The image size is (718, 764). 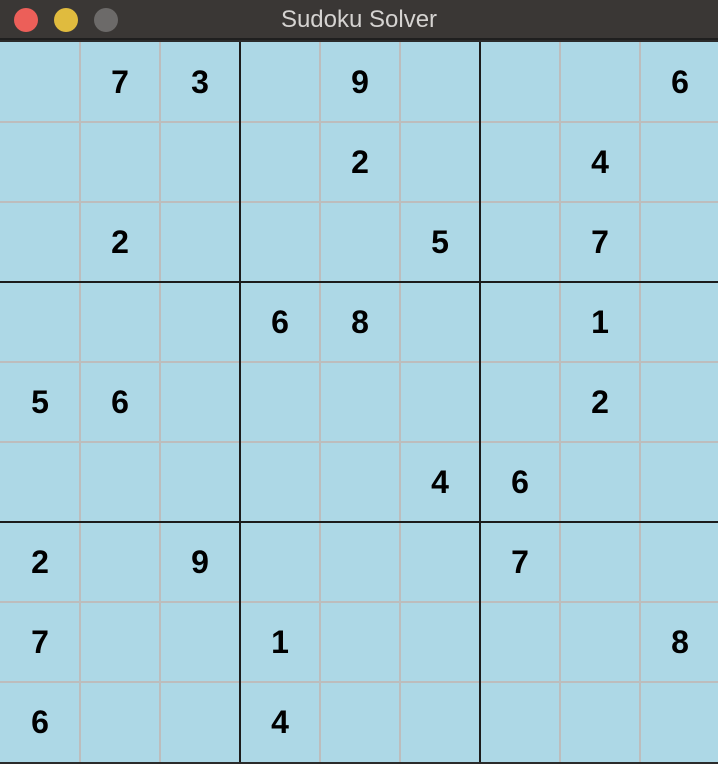 What do you see at coordinates (200, 82) in the screenshot?
I see `sudoku-cell: 3` at bounding box center [200, 82].